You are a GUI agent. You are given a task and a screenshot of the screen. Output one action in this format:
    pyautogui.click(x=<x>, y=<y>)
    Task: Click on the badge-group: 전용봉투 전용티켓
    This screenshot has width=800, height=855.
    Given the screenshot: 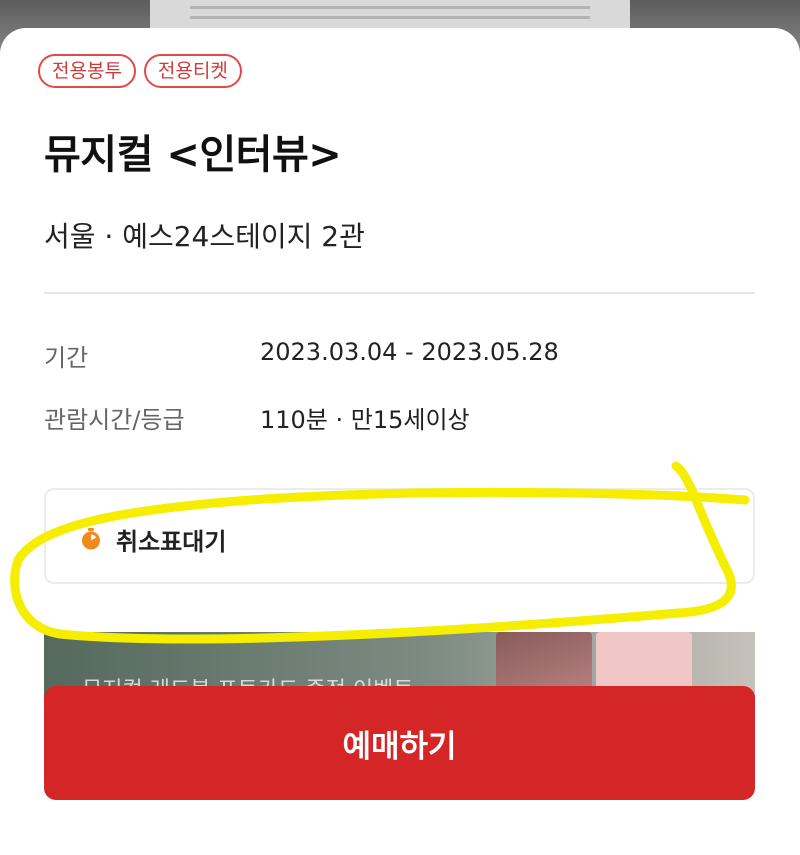 What is the action you would take?
    pyautogui.click(x=140, y=71)
    